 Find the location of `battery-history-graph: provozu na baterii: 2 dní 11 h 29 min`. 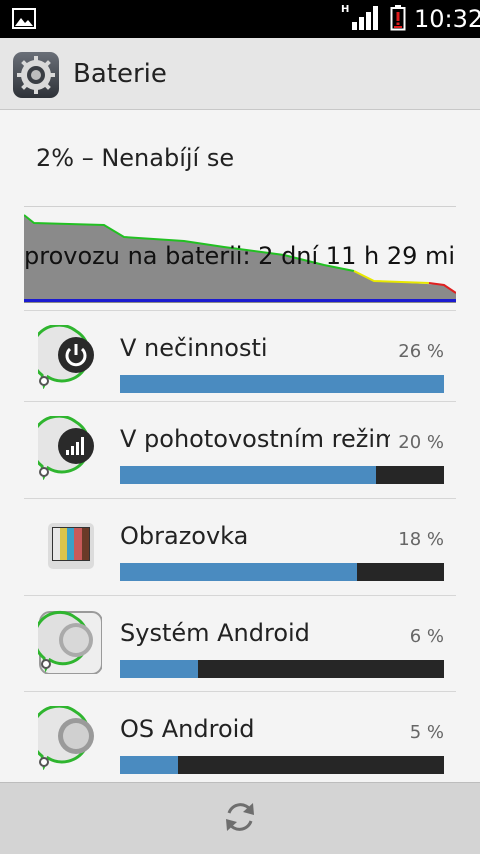

battery-history-graph: provozu na baterii: 2 dní 11 h 29 min is located at coordinates (240, 254).